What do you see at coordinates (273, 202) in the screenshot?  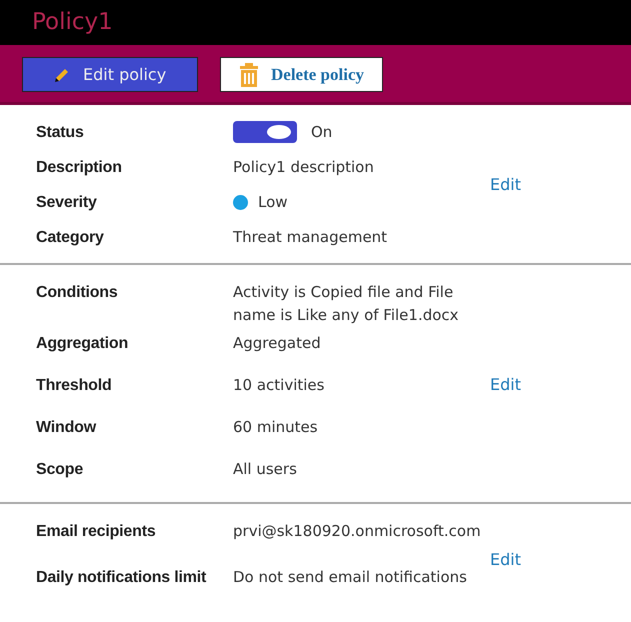 I see `field-value: Low` at bounding box center [273, 202].